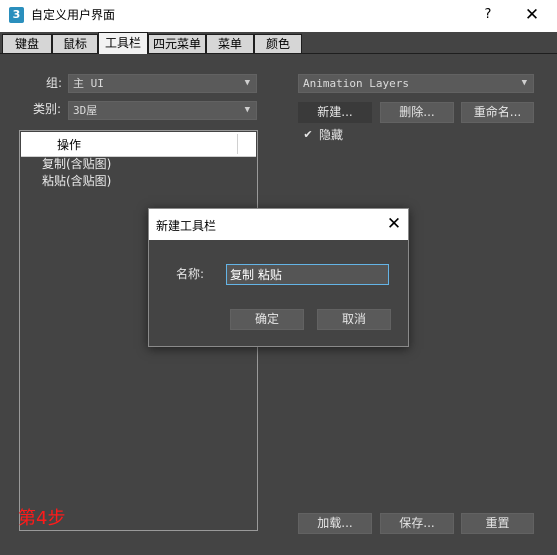 This screenshot has height=555, width=557. What do you see at coordinates (76, 181) in the screenshot?
I see `list-item: 粘贴(含贴图)` at bounding box center [76, 181].